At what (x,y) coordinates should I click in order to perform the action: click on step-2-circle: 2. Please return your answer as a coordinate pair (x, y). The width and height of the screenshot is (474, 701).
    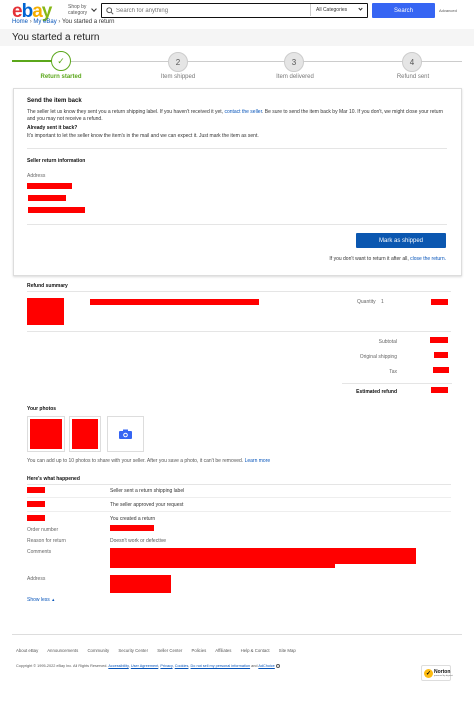
    Looking at the image, I should click on (178, 62).